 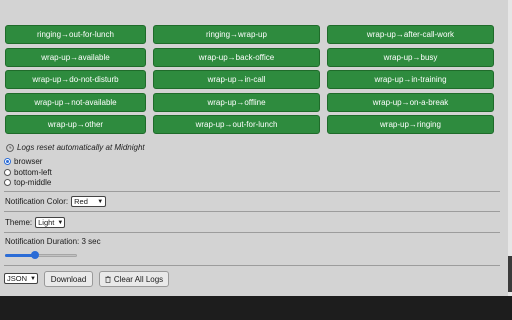 I want to click on duration-label: Notification Duration: 3 sec, so click(x=53, y=241).